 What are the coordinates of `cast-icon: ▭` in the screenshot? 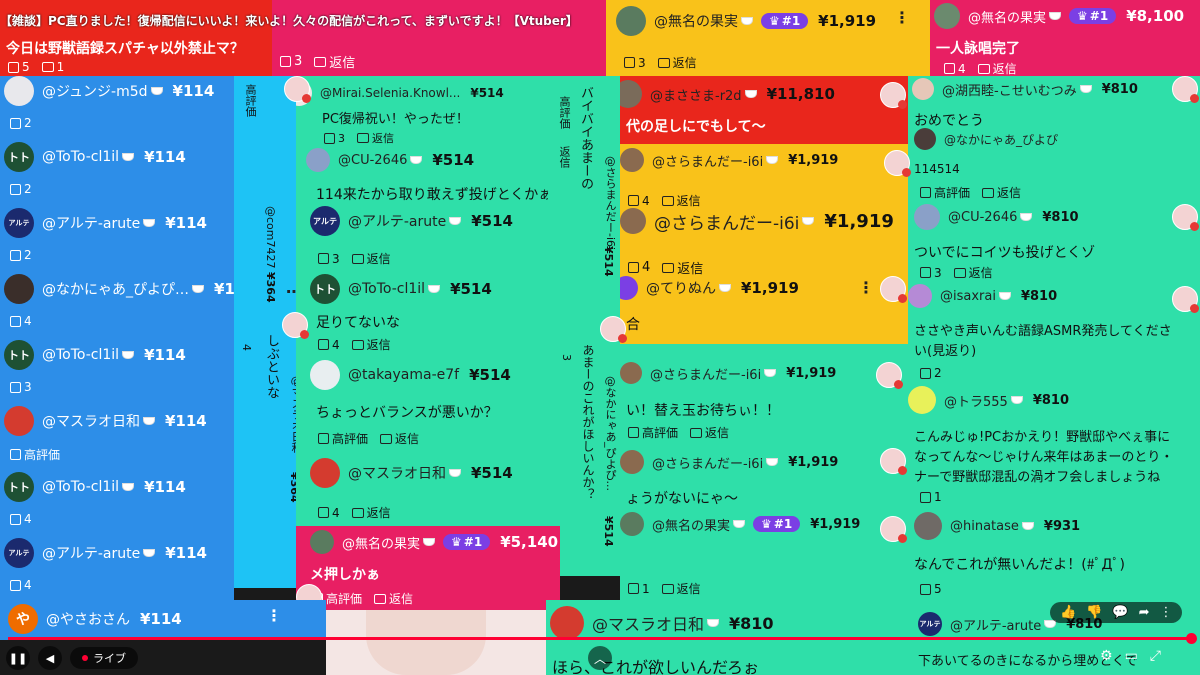 It's located at (1131, 656).